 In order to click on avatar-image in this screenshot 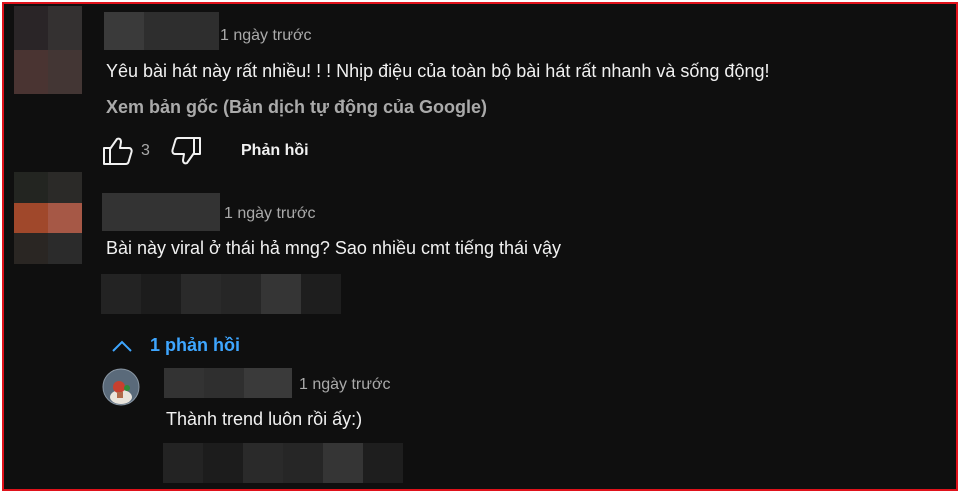, I will do `click(121, 387)`.